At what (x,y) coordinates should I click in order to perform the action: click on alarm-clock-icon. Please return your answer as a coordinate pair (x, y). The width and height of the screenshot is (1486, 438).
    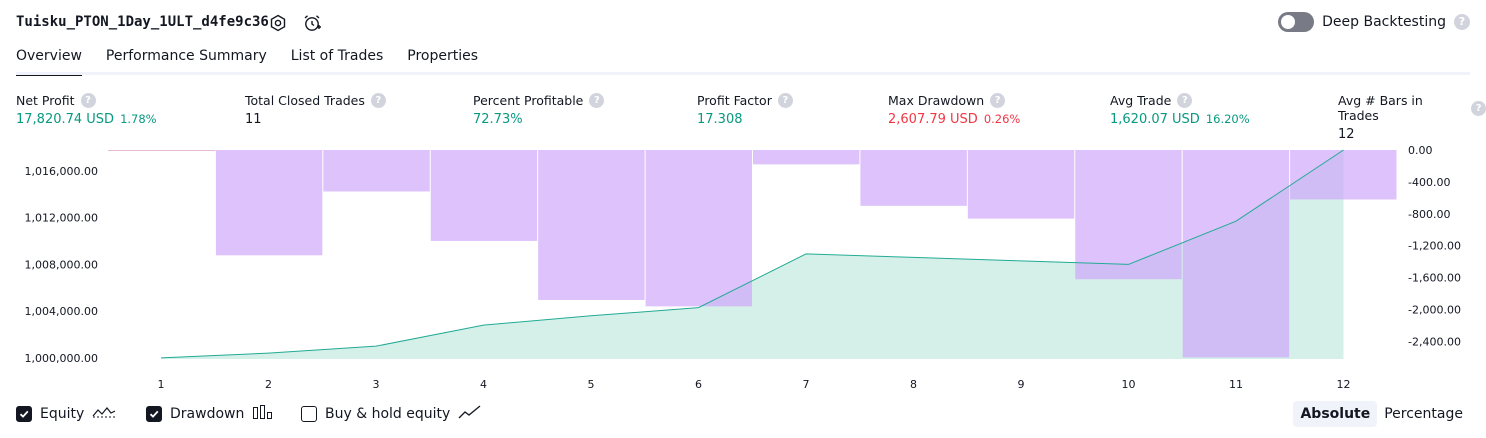
    Looking at the image, I should click on (312, 23).